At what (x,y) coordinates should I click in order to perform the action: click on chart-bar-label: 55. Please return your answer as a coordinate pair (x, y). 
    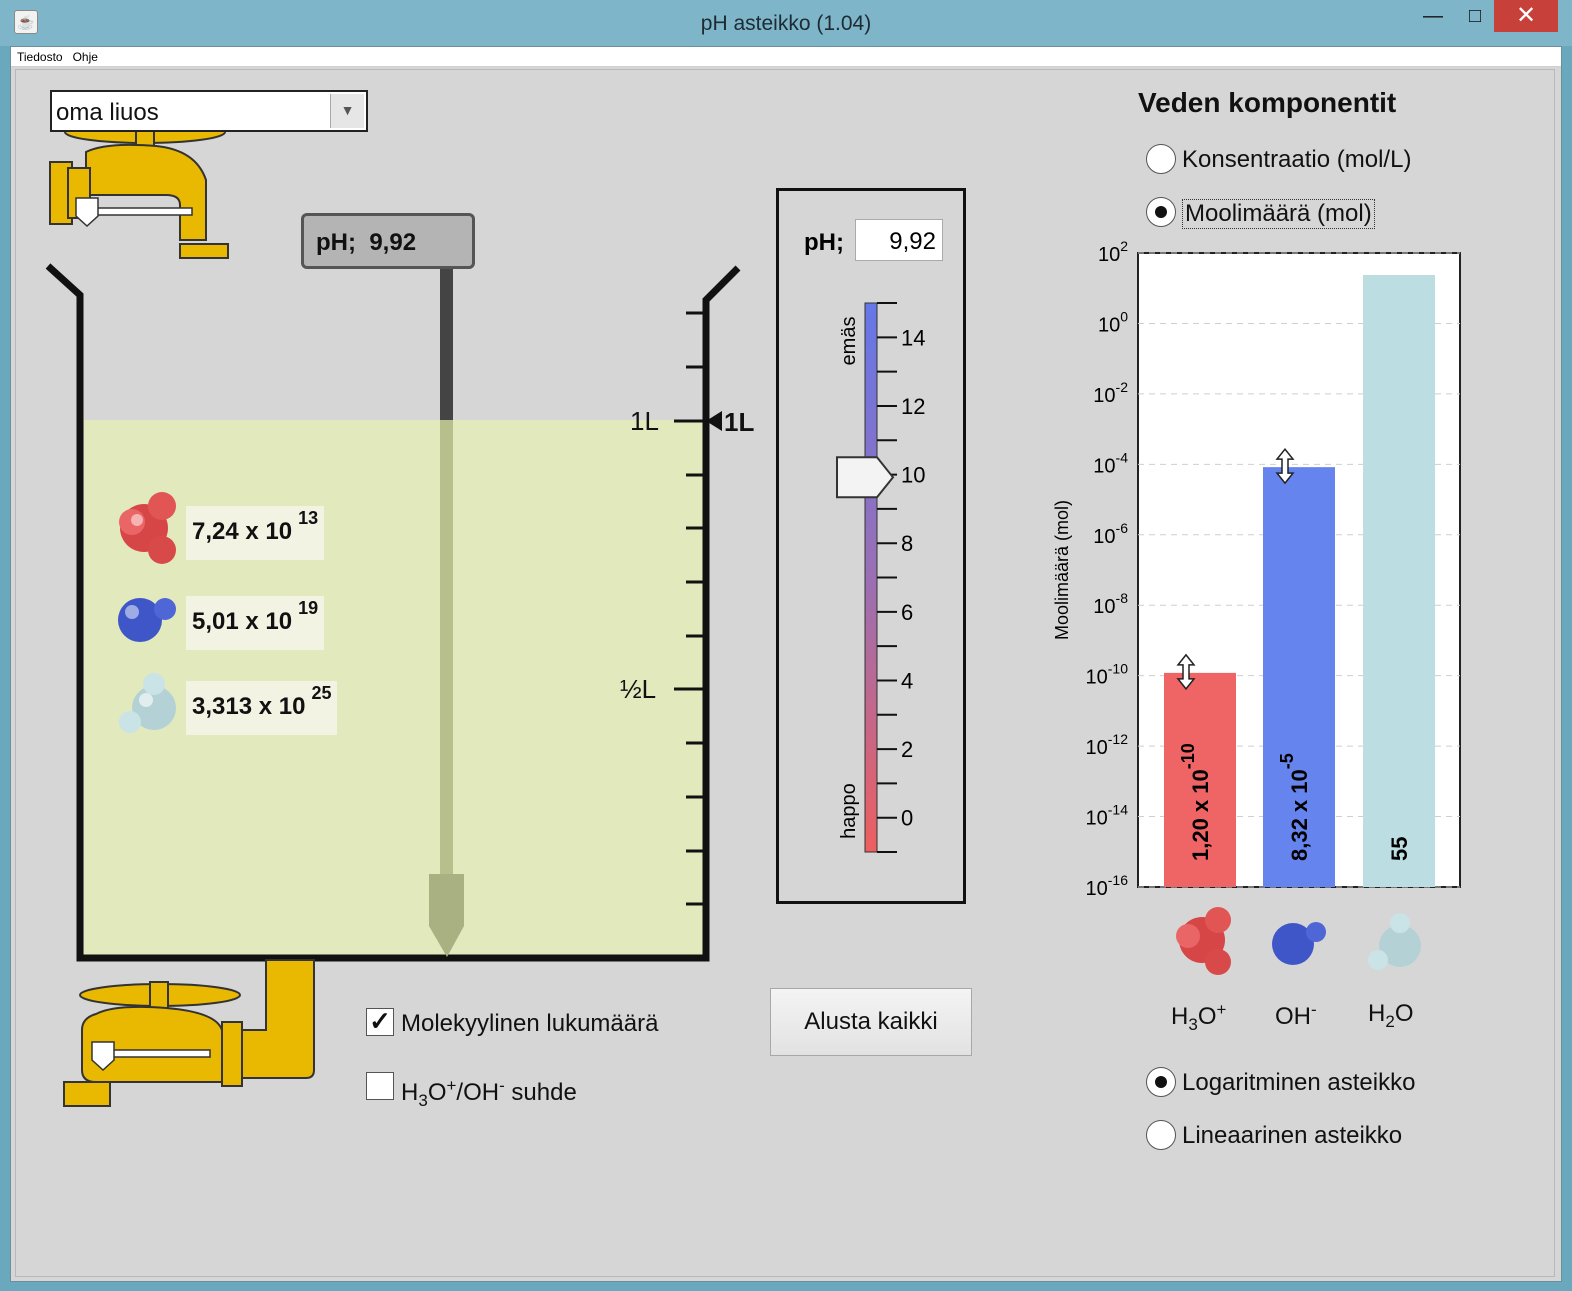
    Looking at the image, I should click on (1399, 849).